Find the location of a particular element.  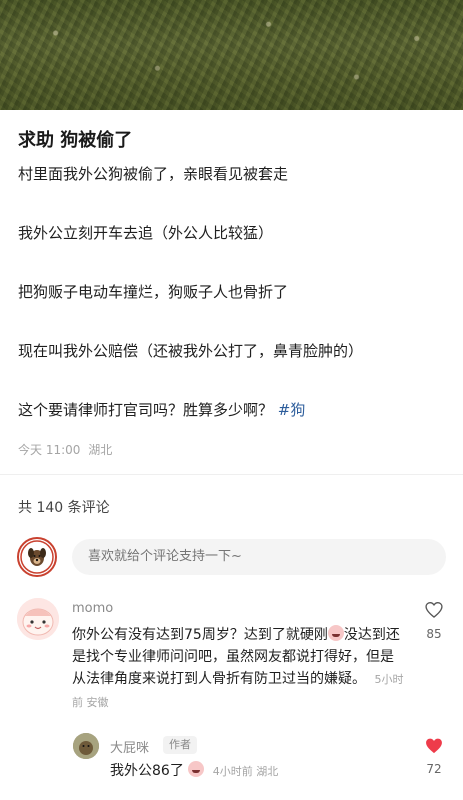

post-paragraph: 把狗贩子电动车撞烂，狗贩子人也骨折了 is located at coordinates (153, 292).